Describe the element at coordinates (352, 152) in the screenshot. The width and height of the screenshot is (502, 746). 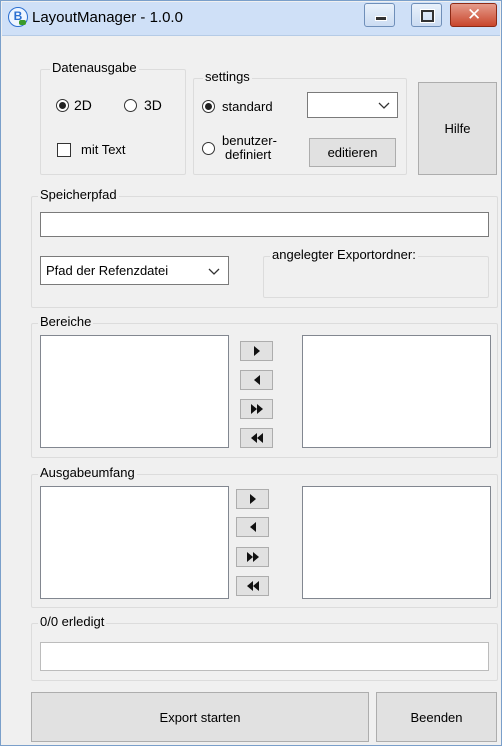
I see `editieren-button: editieren` at that location.